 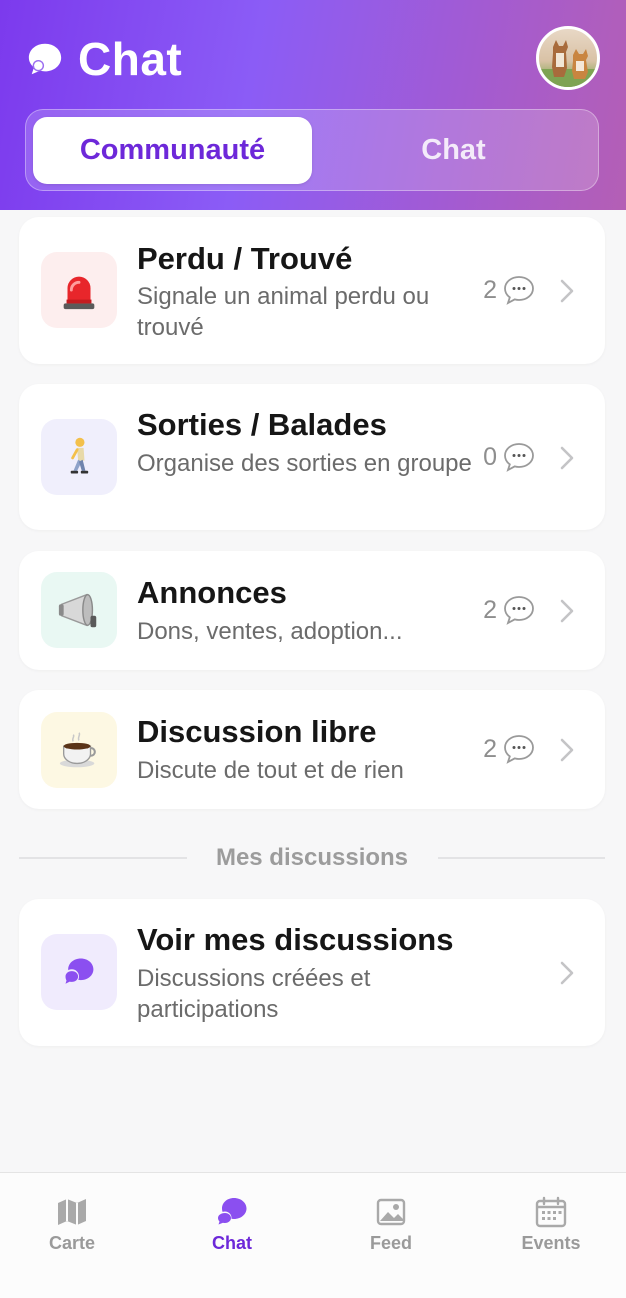 What do you see at coordinates (262, 424) in the screenshot?
I see `card-title: Sorties / Balades` at bounding box center [262, 424].